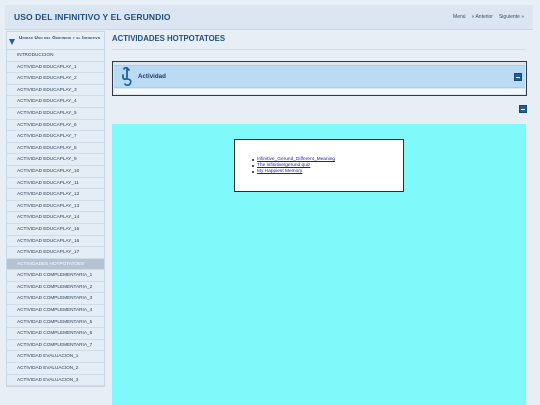  What do you see at coordinates (482, 17) in the screenshot?
I see `previous-link: « Anterior` at bounding box center [482, 17].